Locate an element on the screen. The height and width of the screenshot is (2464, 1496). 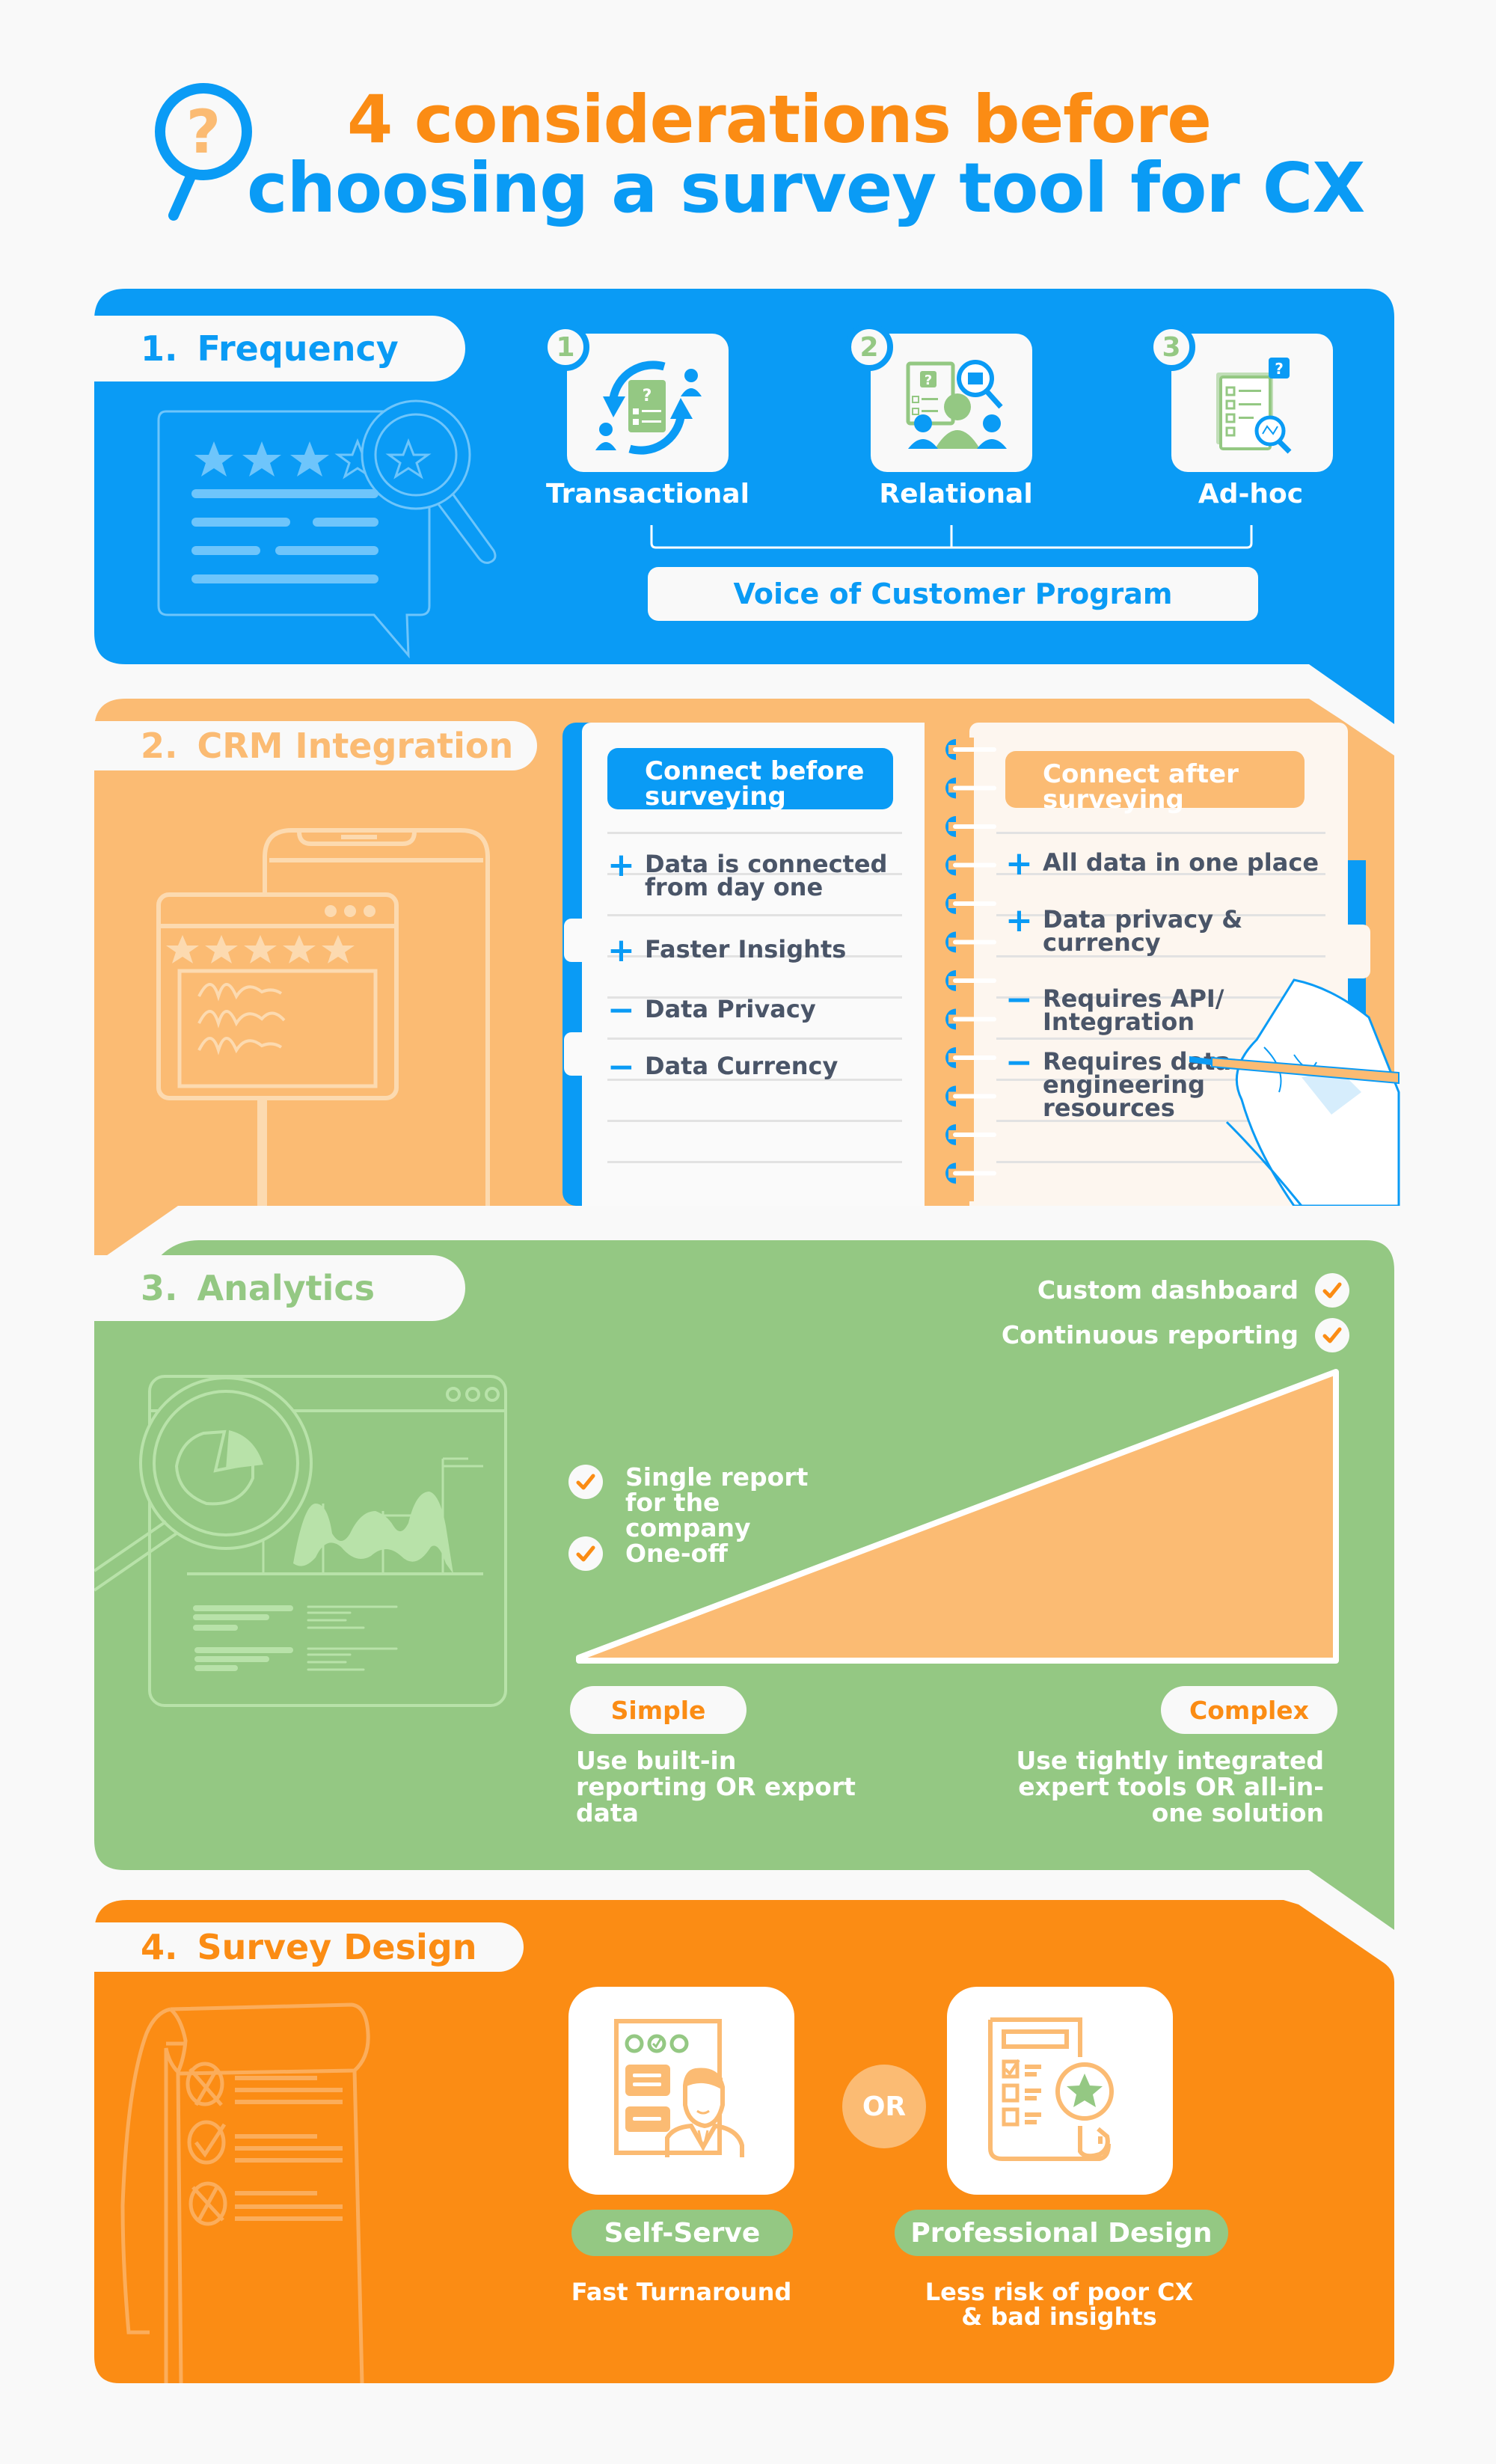
simple-feature-label: One-off is located at coordinates (677, 1553).